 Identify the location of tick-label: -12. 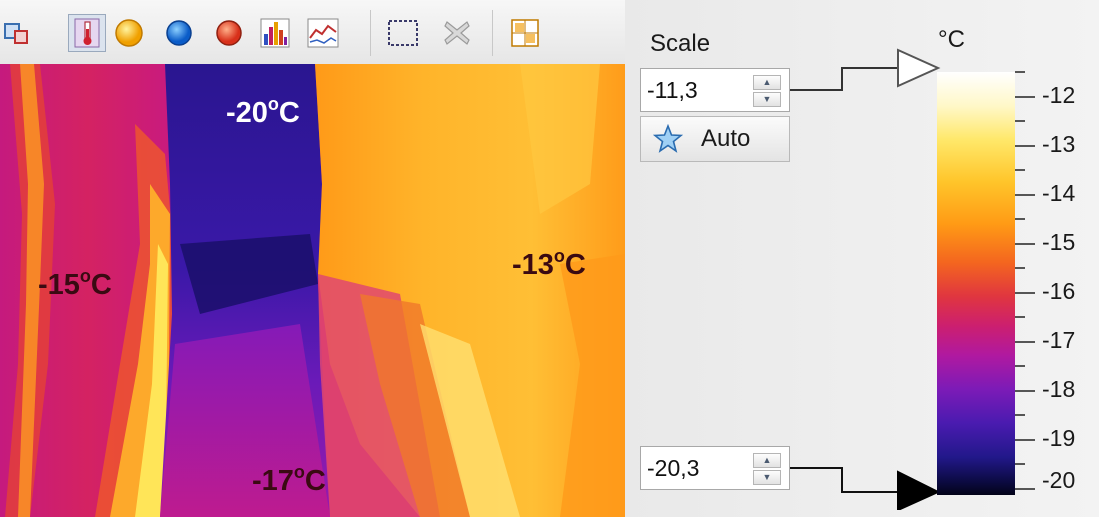
(1059, 95).